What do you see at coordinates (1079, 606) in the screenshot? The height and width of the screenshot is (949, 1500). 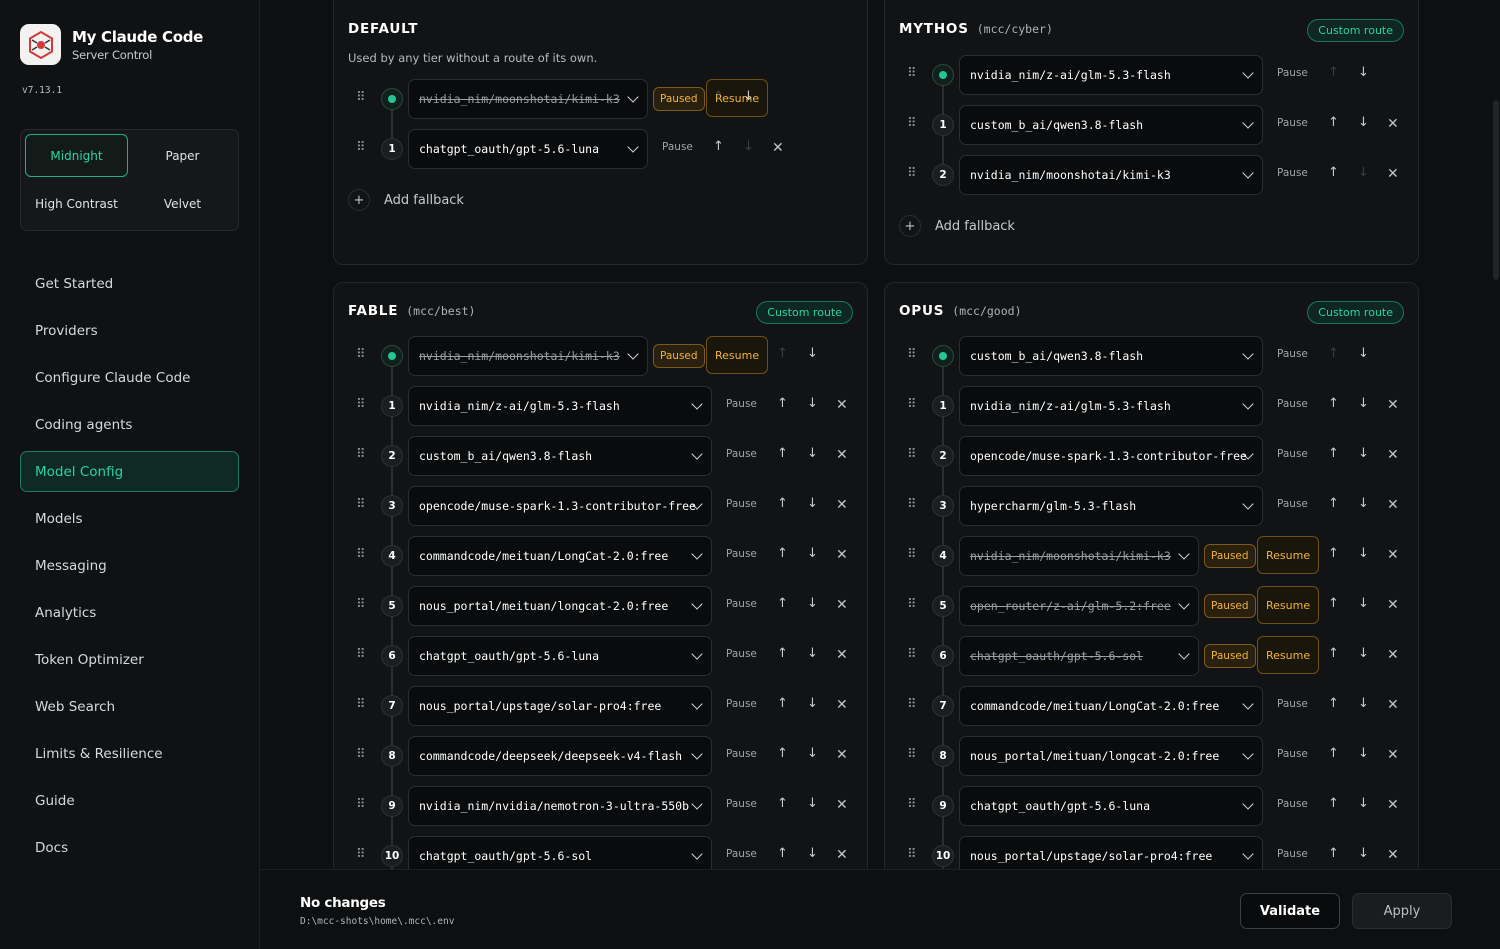 I see `model-select: open_router/z-ai/glm-5.2:free` at bounding box center [1079, 606].